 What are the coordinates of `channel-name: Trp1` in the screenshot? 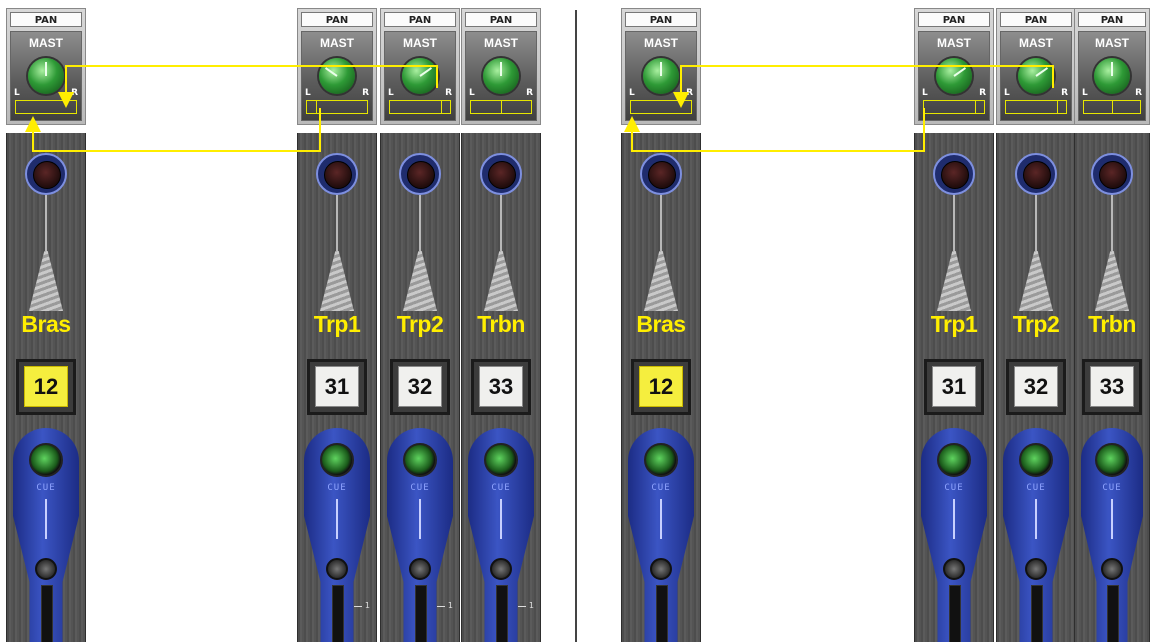 It's located at (954, 324).